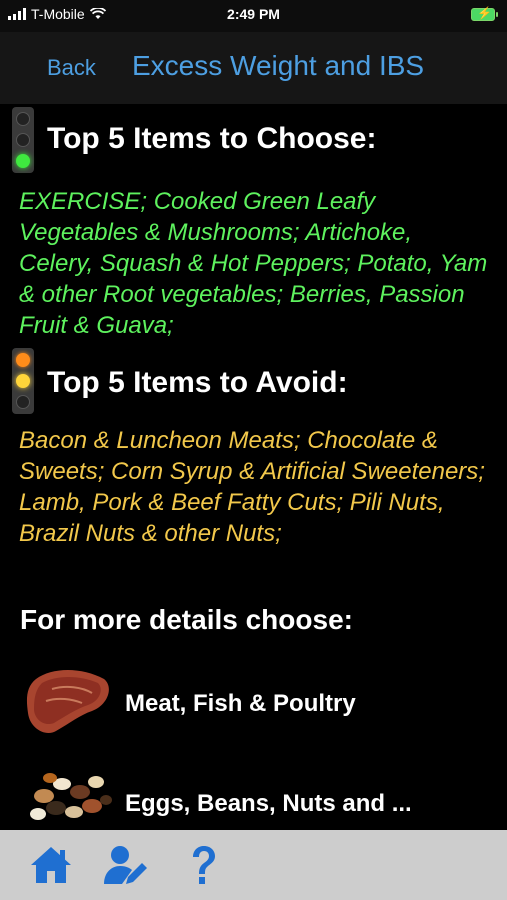  I want to click on home-icon, so click(51, 865).